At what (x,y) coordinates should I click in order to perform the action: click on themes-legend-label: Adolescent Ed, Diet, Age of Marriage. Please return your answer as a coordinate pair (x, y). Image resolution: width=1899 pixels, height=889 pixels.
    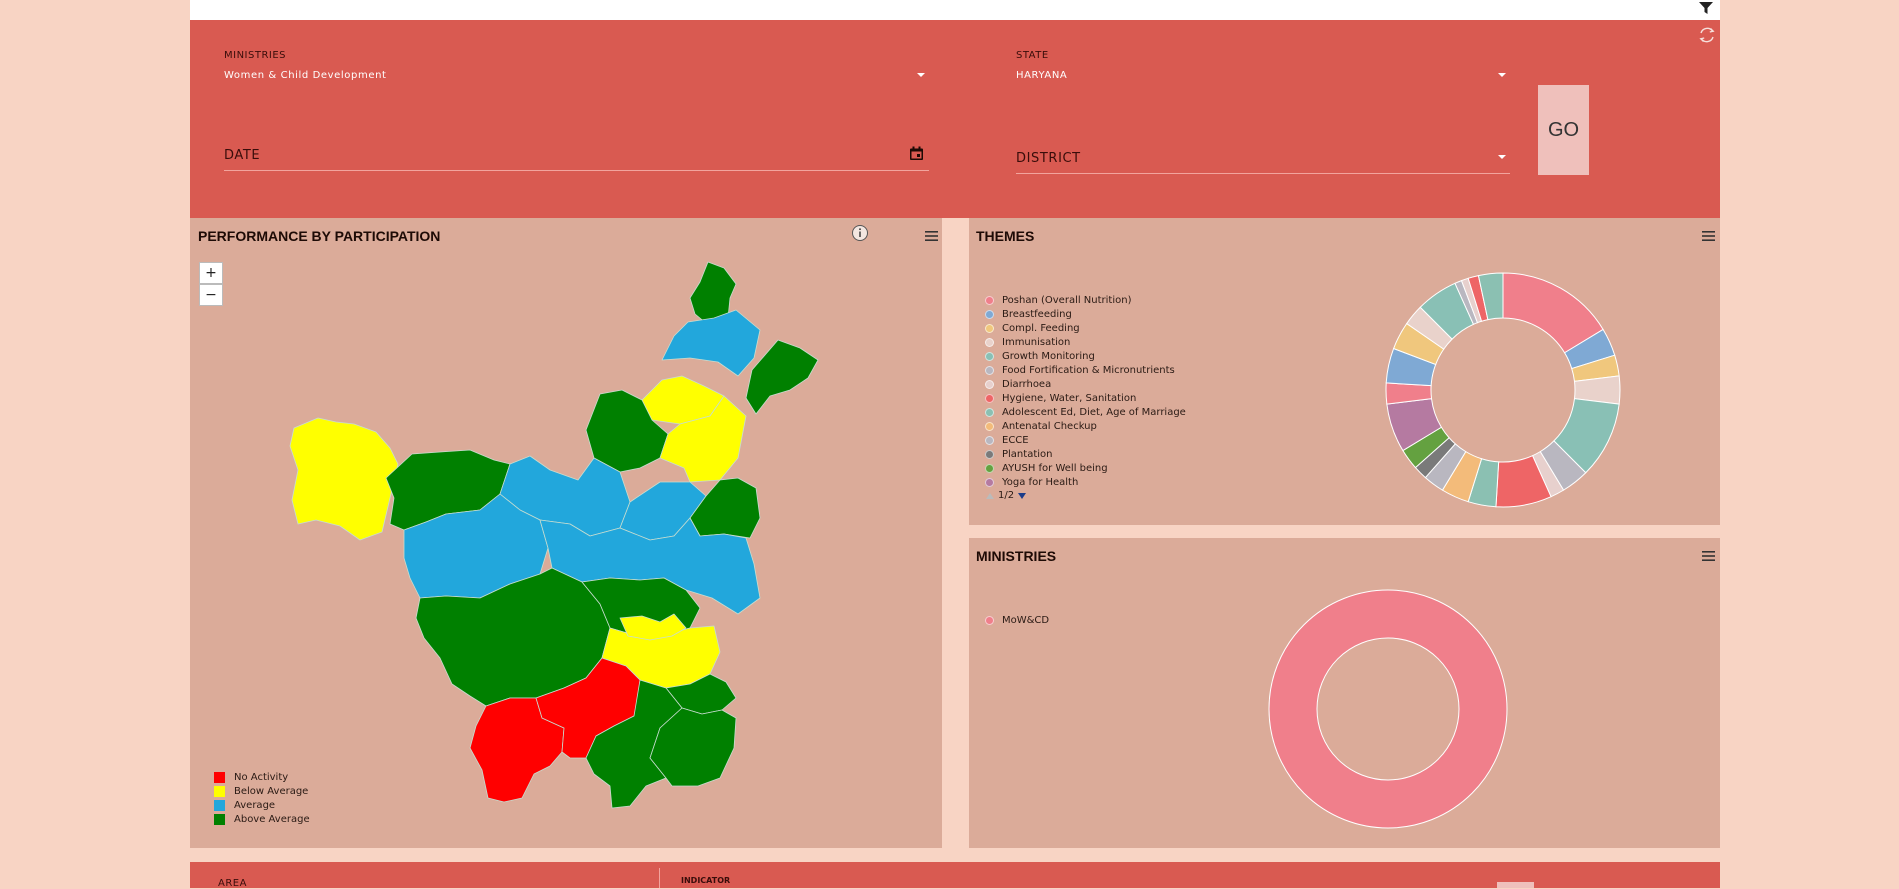
    Looking at the image, I should click on (1094, 412).